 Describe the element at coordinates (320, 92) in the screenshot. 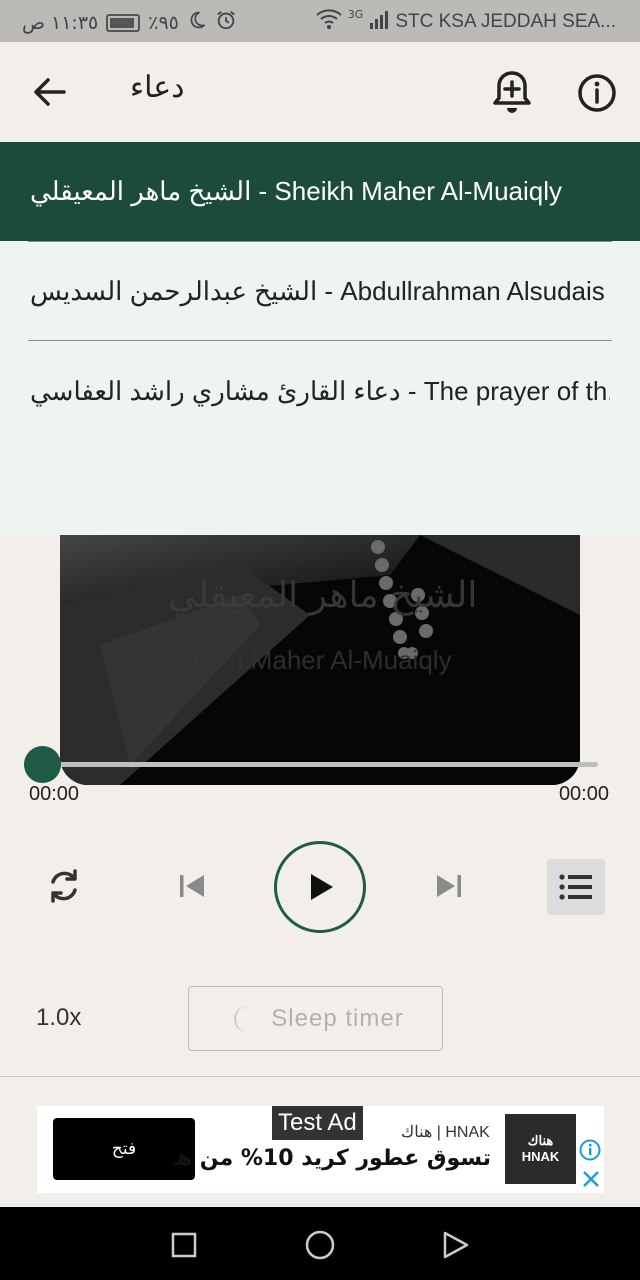

I see `app-toolbar: دعاء` at that location.